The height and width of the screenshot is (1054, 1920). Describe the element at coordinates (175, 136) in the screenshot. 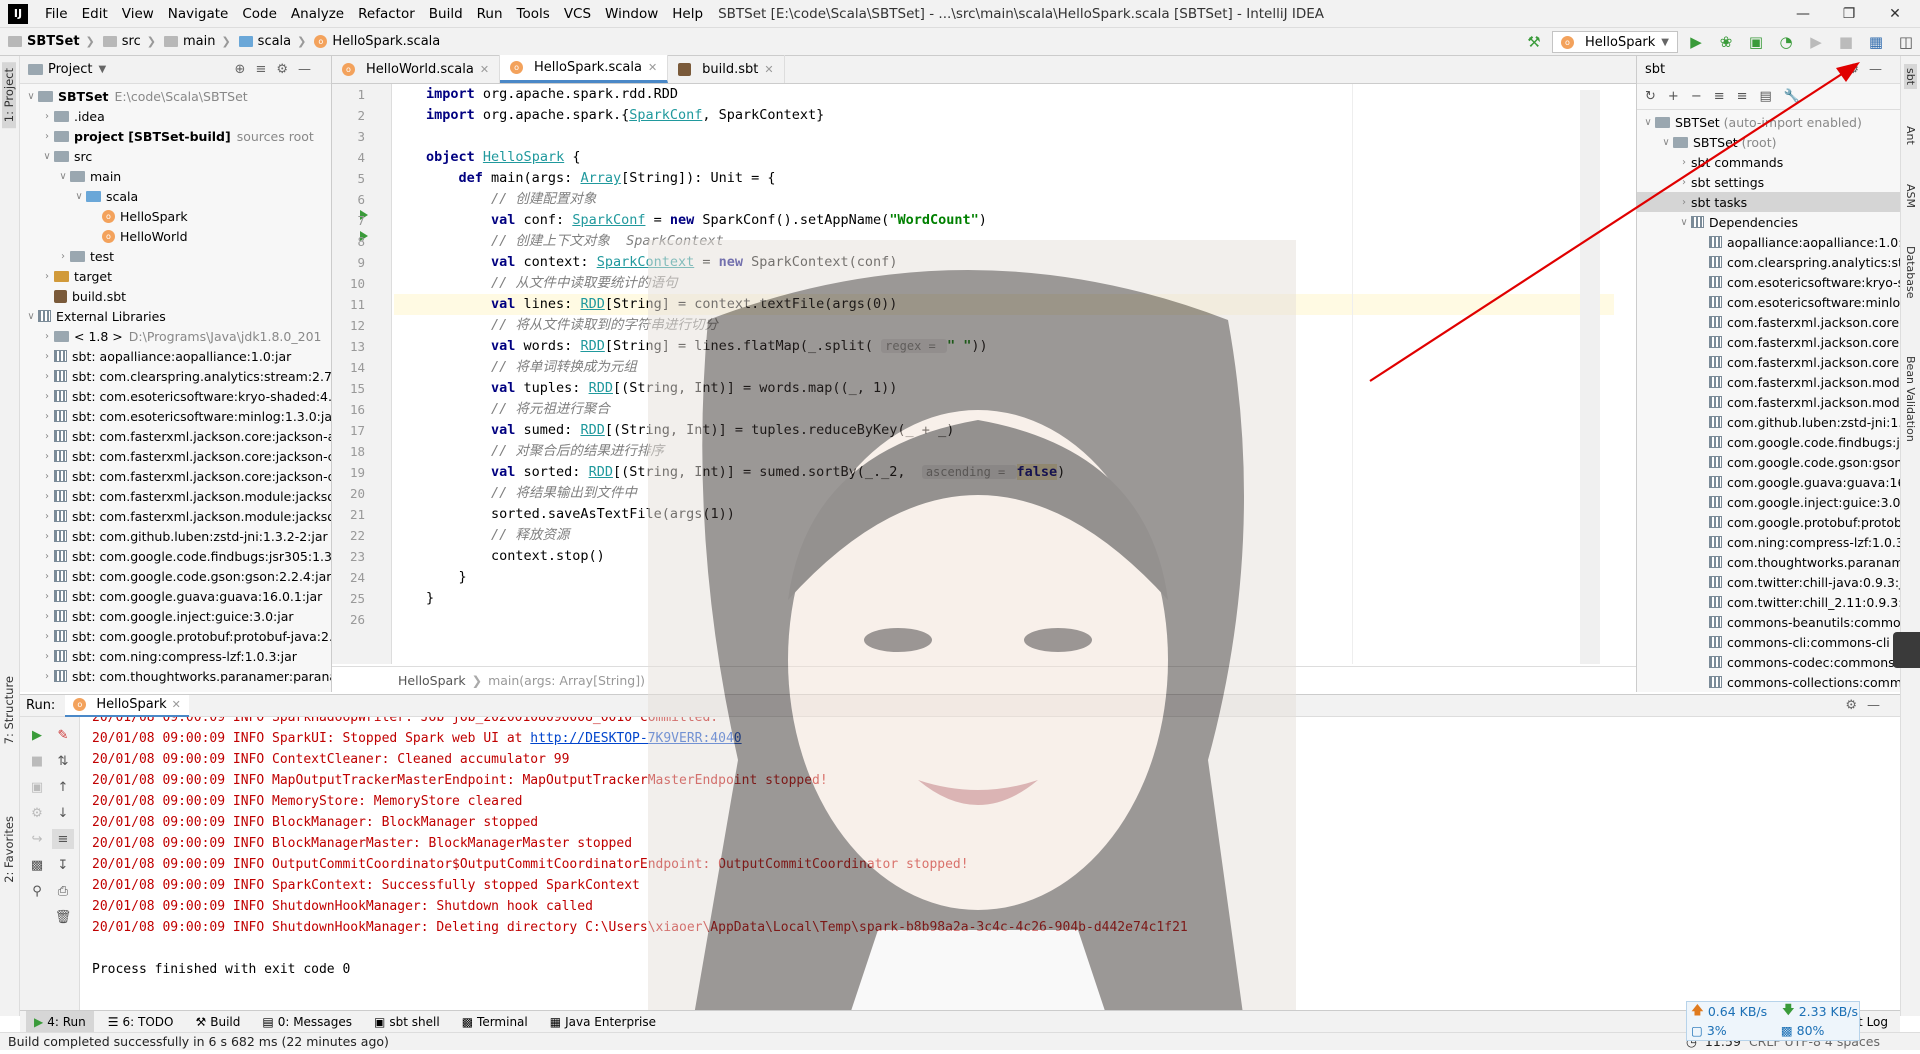

I see `project-tree-item: › project [SBTSet-build] sources root` at that location.